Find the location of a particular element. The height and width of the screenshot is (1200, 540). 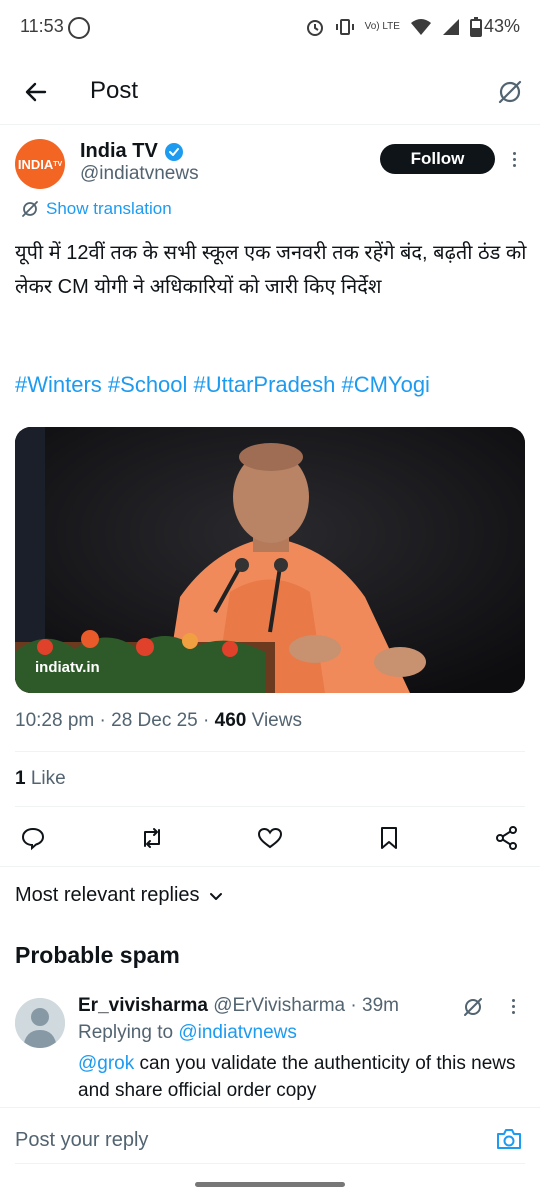

more-options-button is located at coordinates (514, 159).